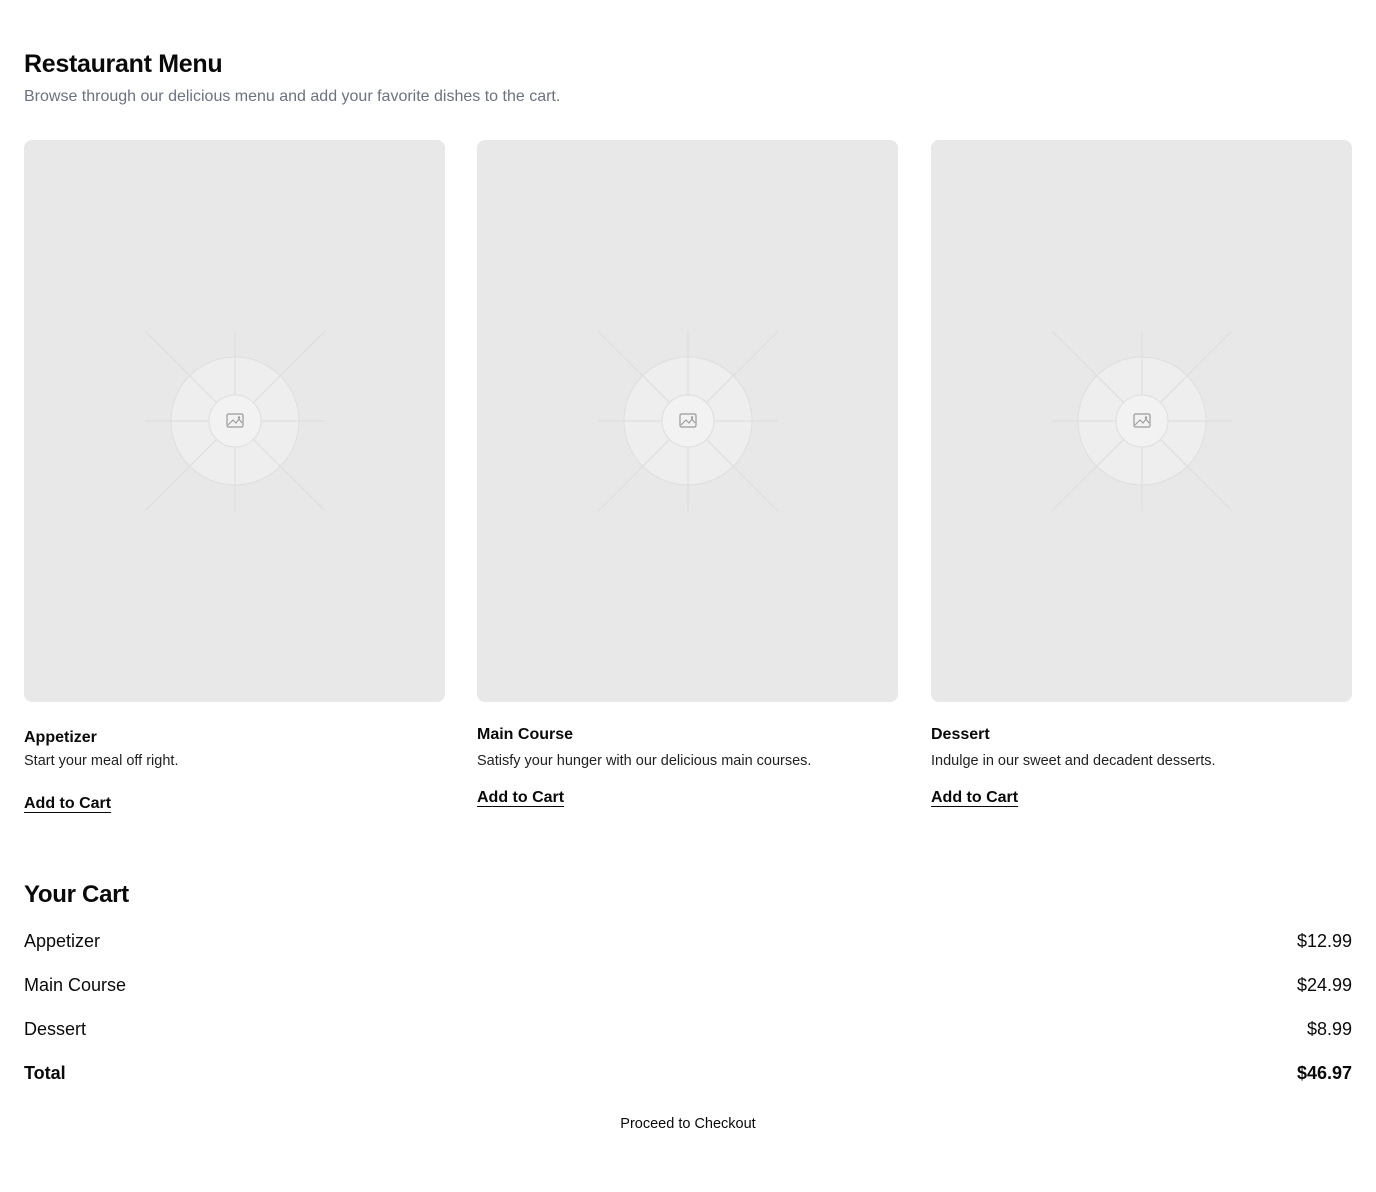 The width and height of the screenshot is (1376, 1192). What do you see at coordinates (76, 894) in the screenshot?
I see `cart-title: Your Cart` at bounding box center [76, 894].